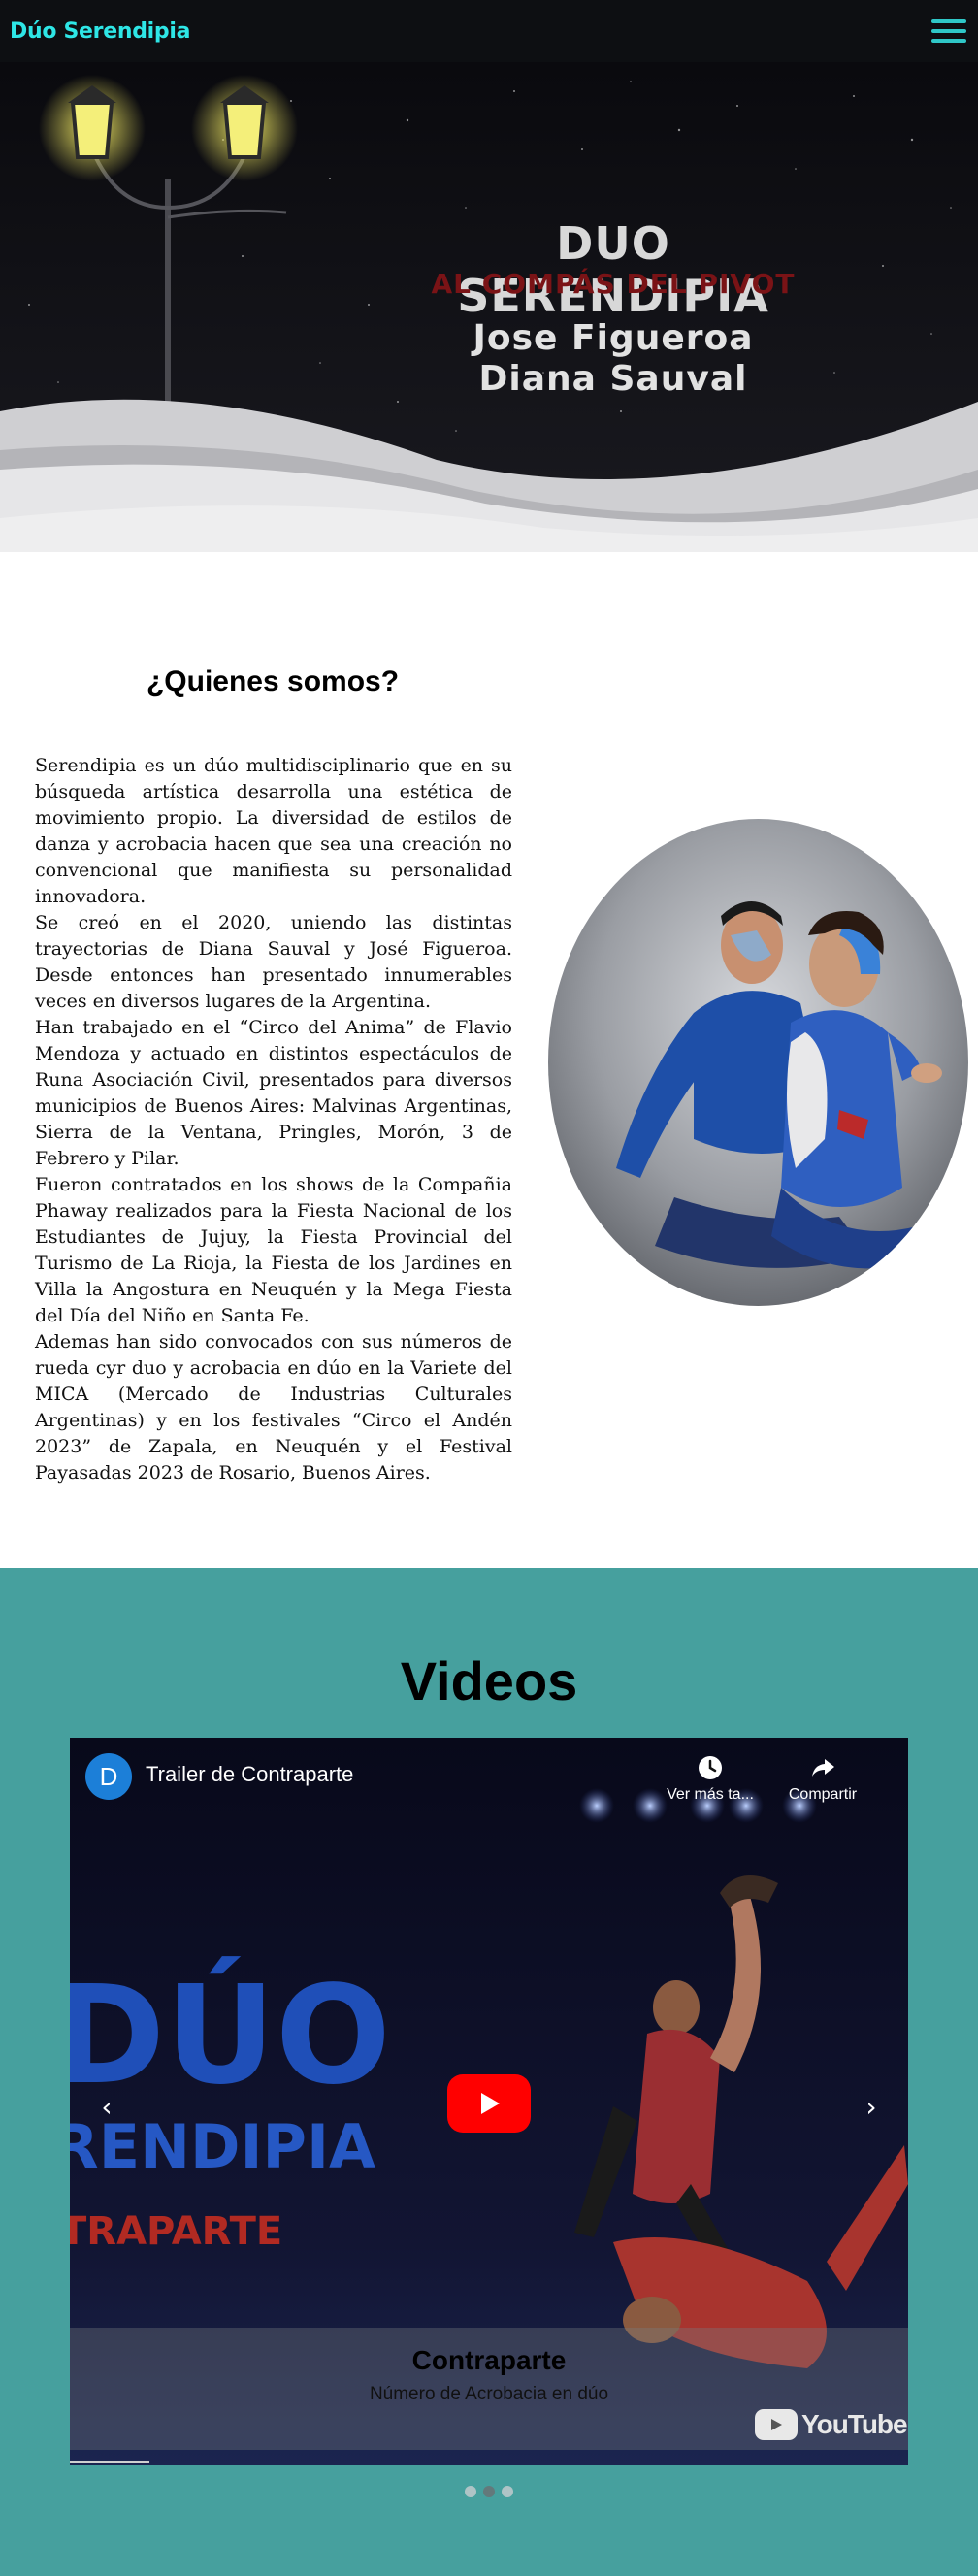  I want to click on caption-title: Contraparte, so click(489, 2360).